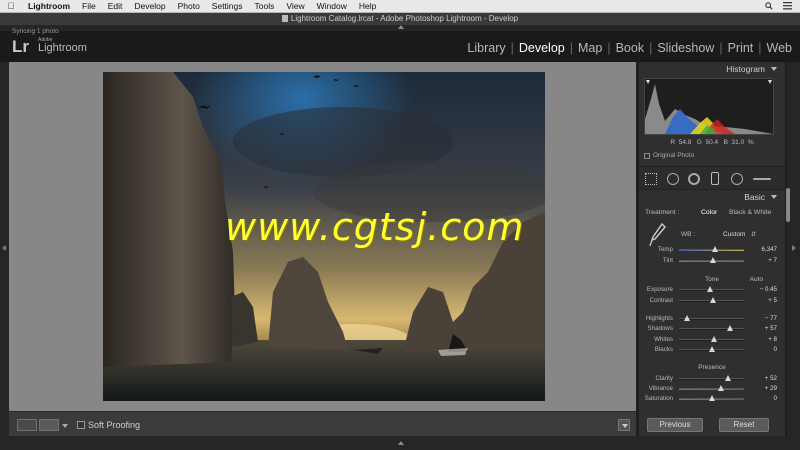 This screenshot has height=450, width=800. I want to click on slider-value: + 52, so click(771, 378).